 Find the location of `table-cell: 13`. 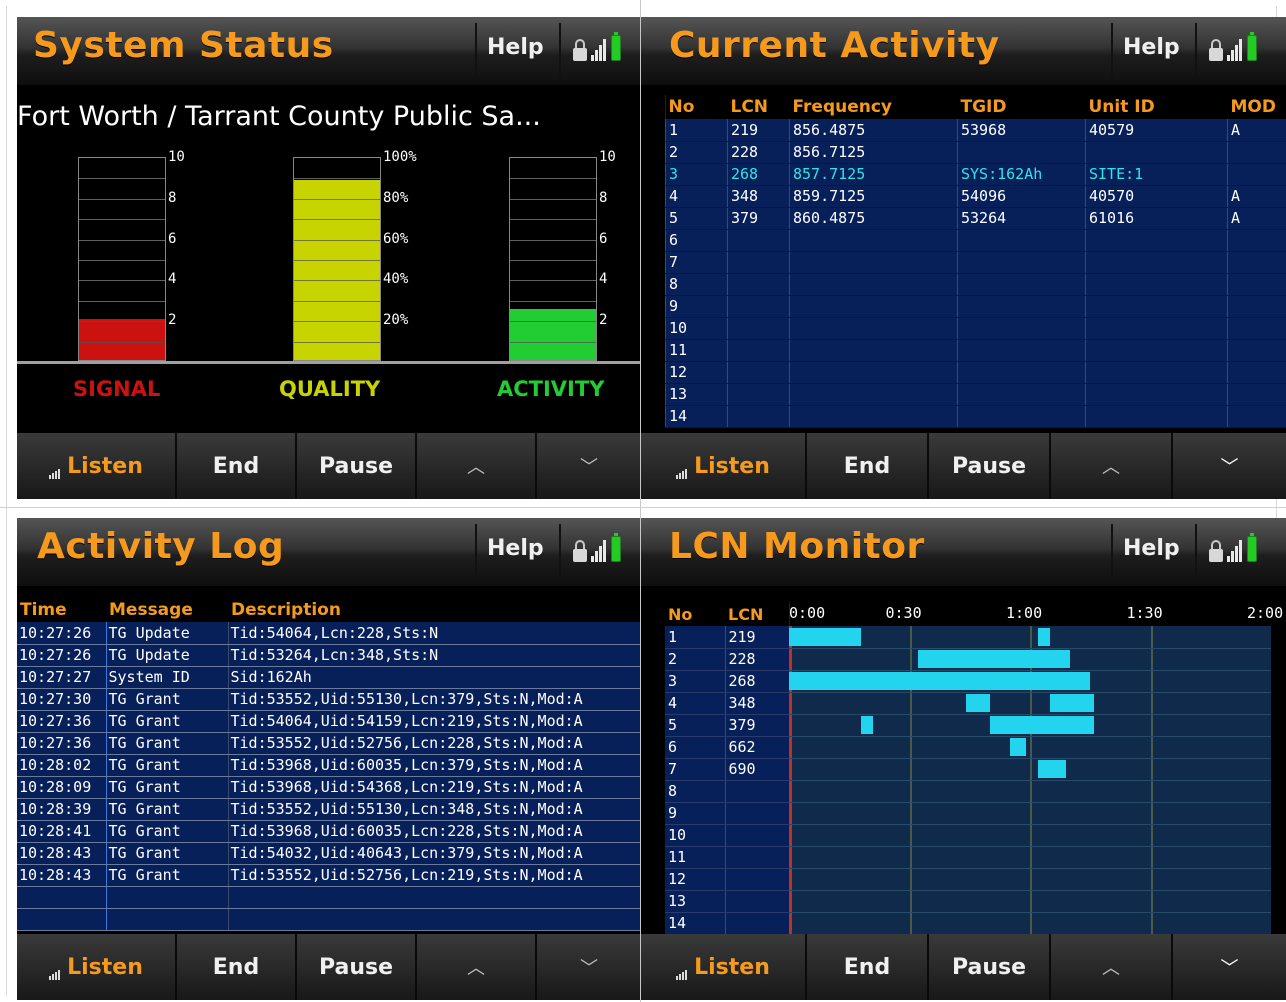

table-cell: 13 is located at coordinates (695, 901).